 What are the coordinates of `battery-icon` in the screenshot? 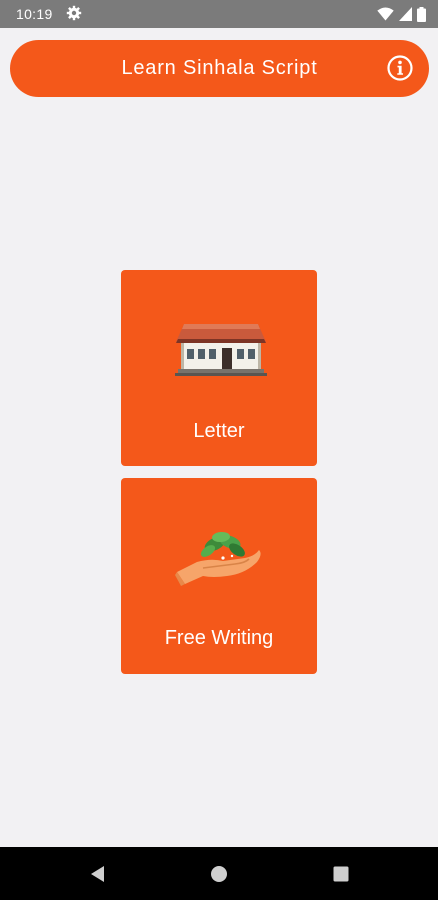 It's located at (421, 14).